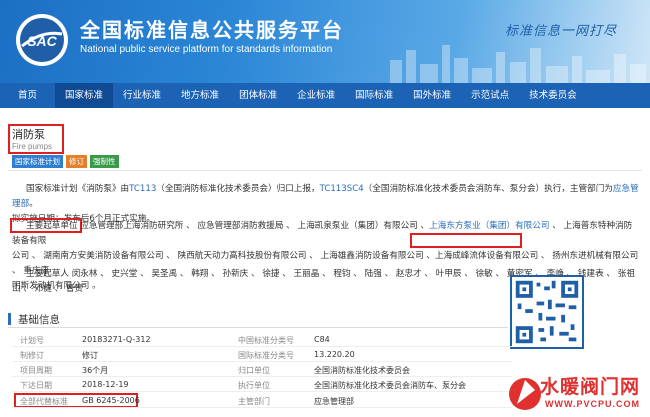 The image size is (650, 417). What do you see at coordinates (547, 312) in the screenshot?
I see `qr-code-icon` at bounding box center [547, 312].